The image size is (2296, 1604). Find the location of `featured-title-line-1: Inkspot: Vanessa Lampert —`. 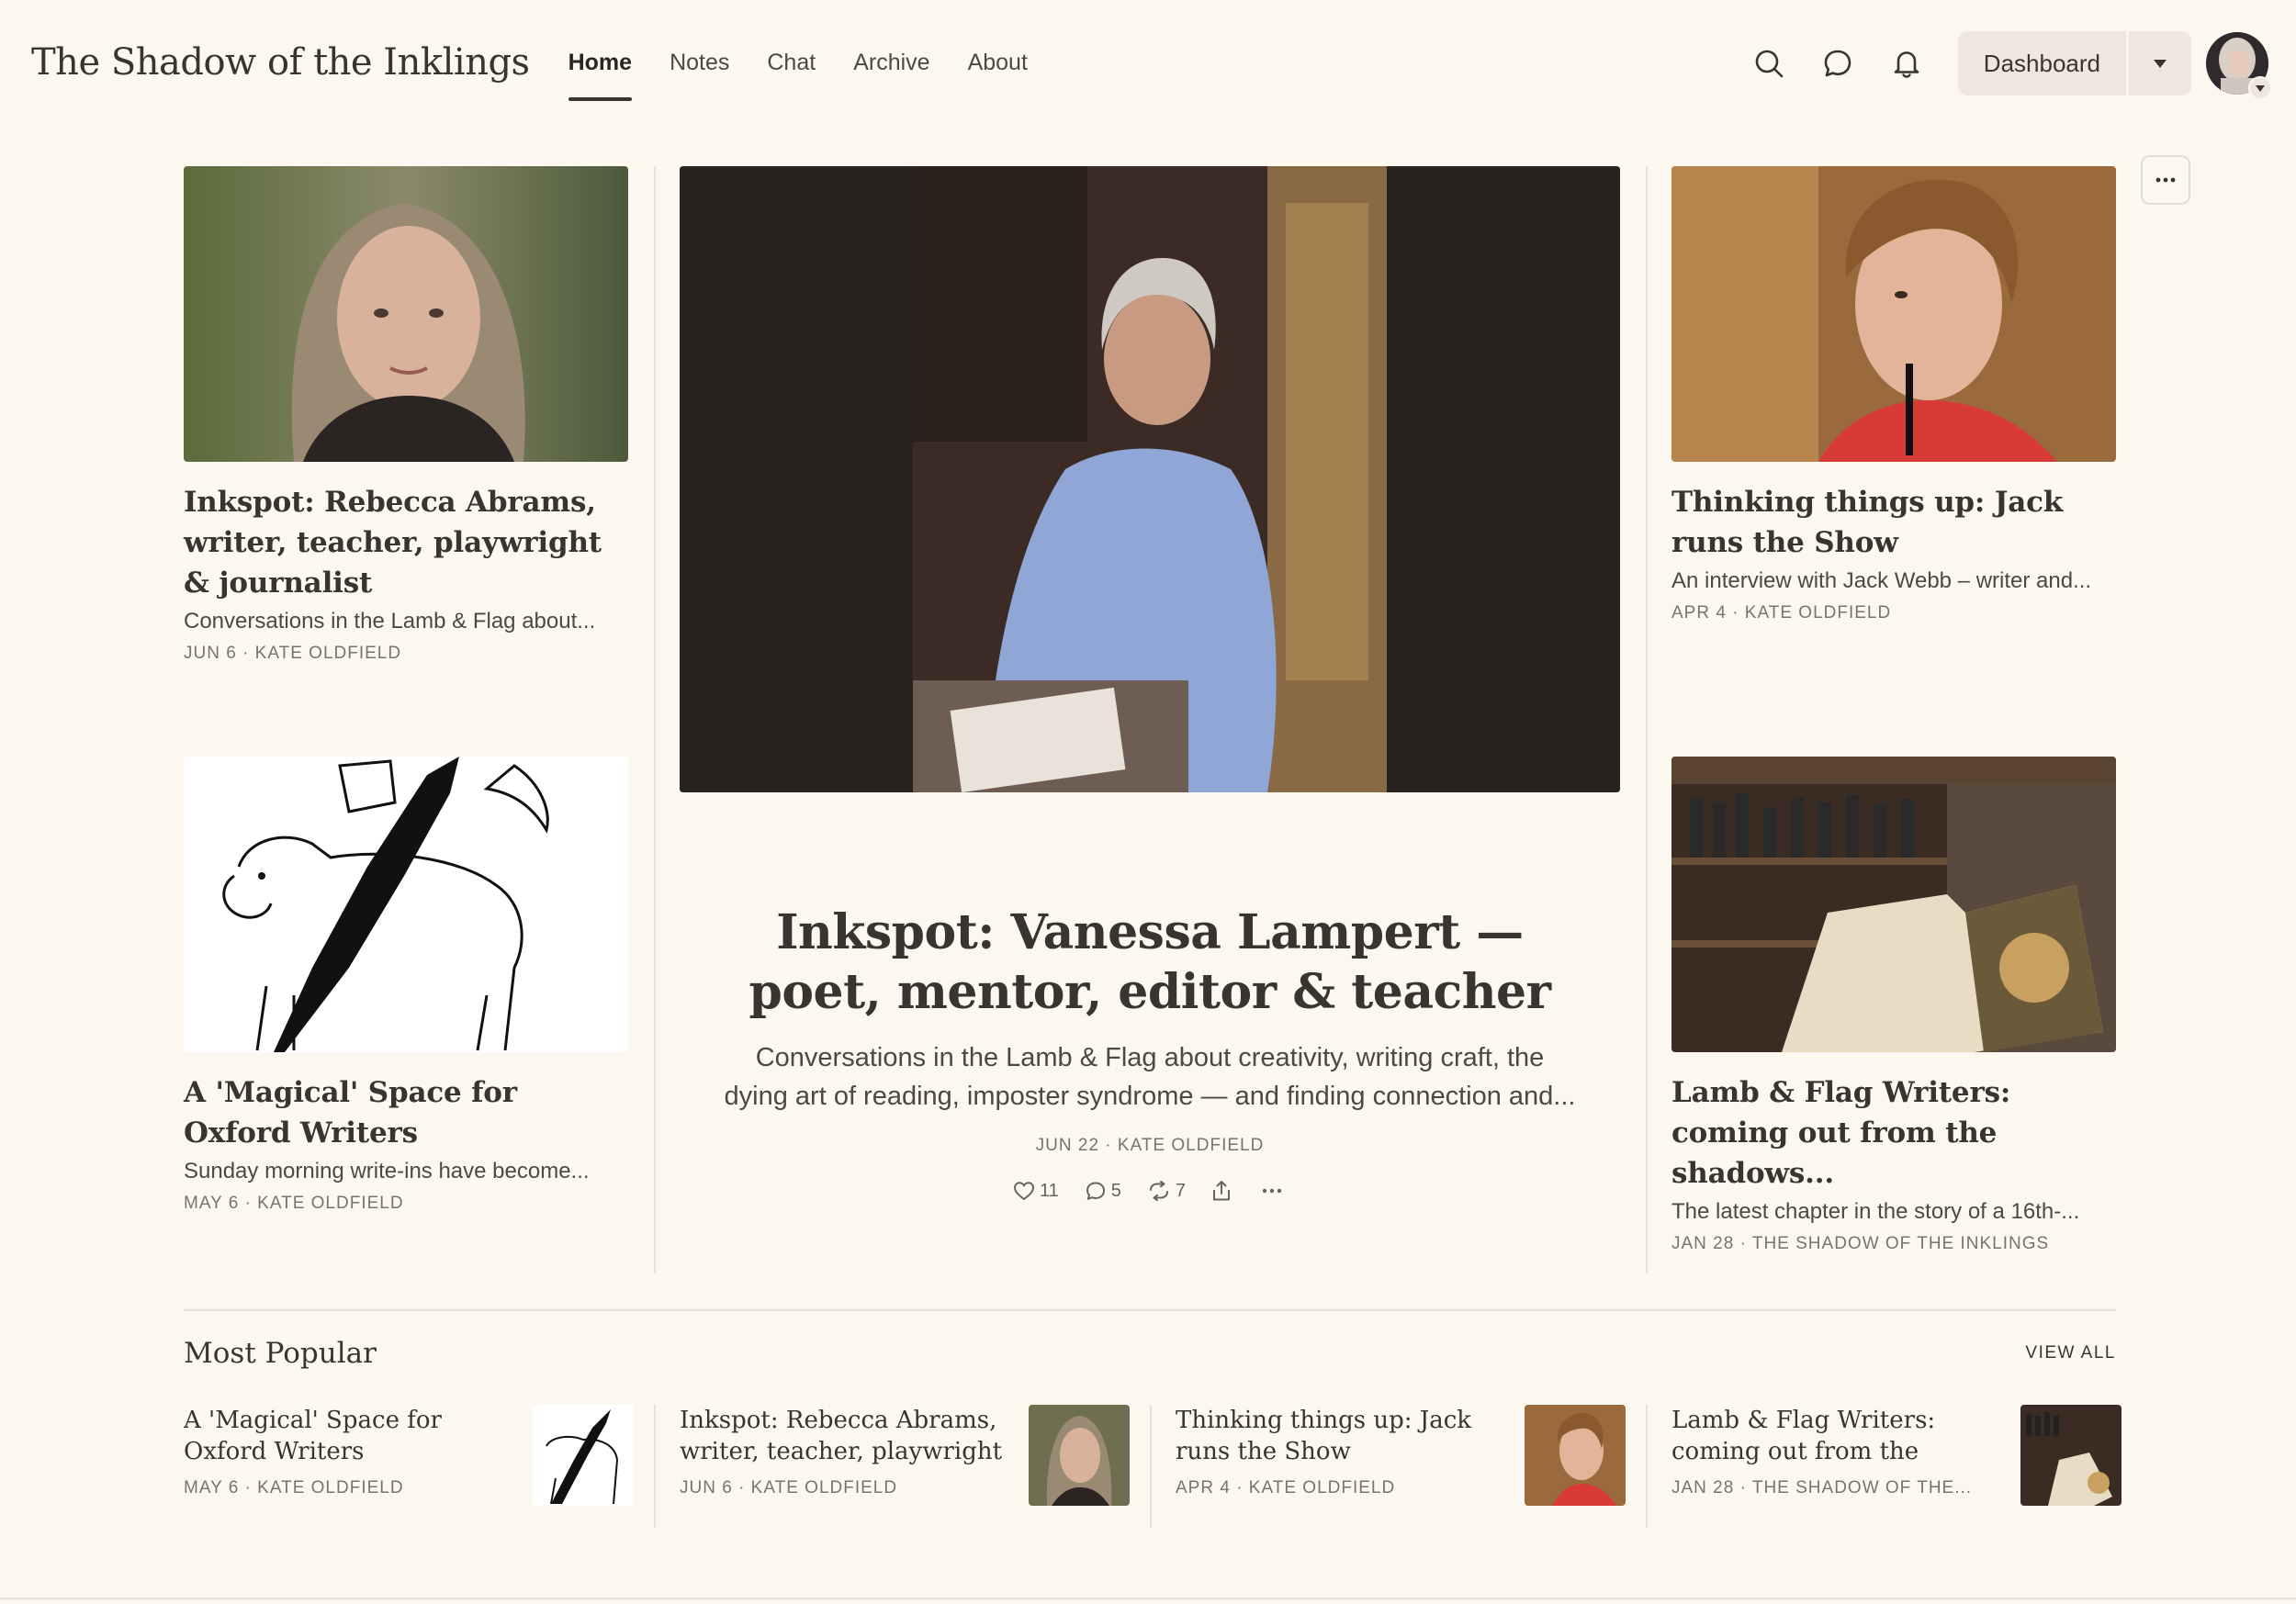

featured-title-line-1: Inkspot: Vanessa Lampert — is located at coordinates (1150, 932).